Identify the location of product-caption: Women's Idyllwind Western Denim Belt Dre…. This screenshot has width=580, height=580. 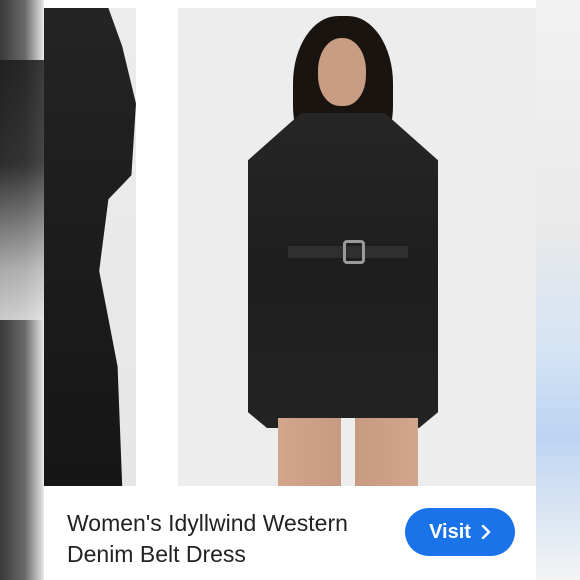
(290, 533).